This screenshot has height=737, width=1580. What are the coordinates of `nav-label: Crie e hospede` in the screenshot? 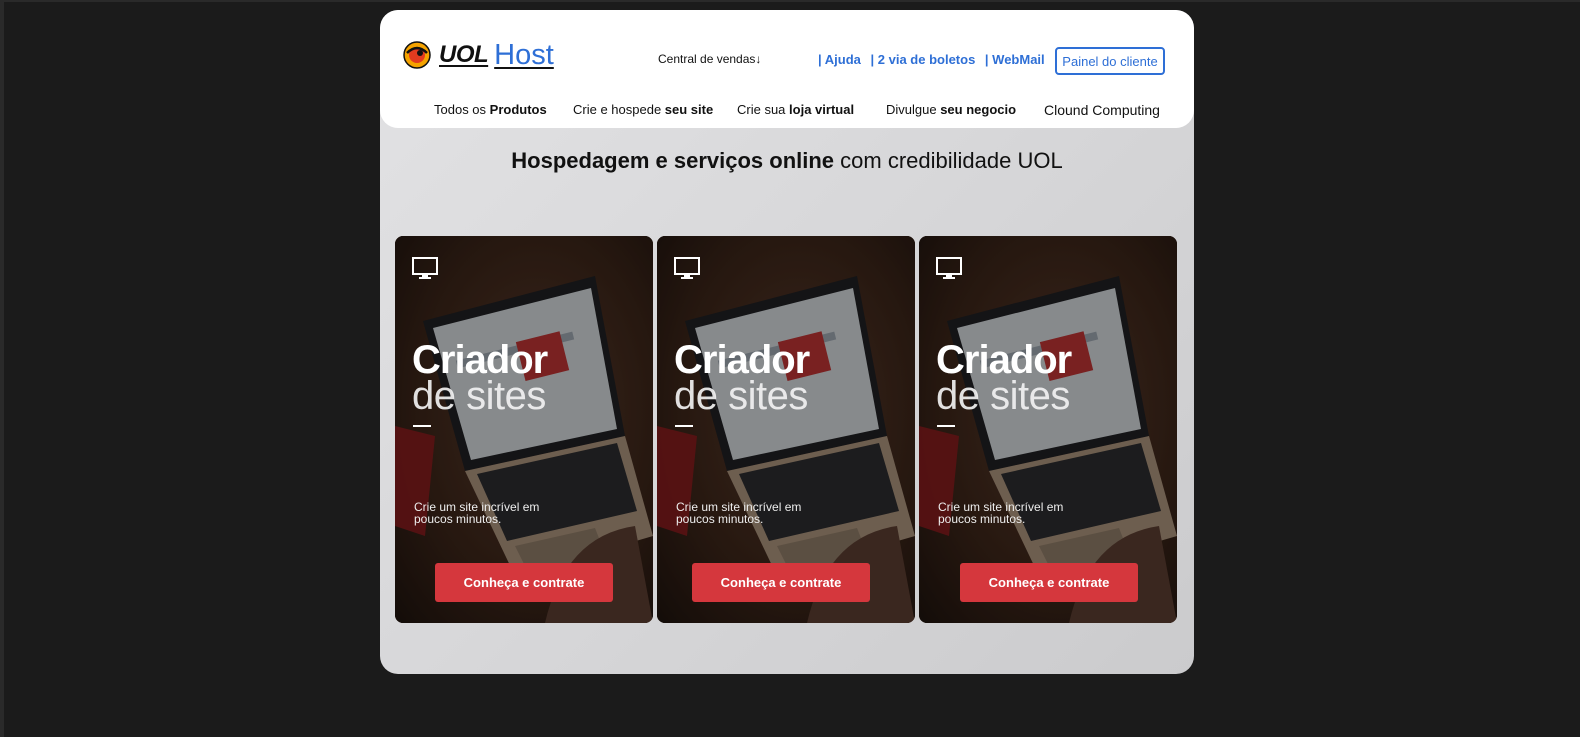 It's located at (619, 109).